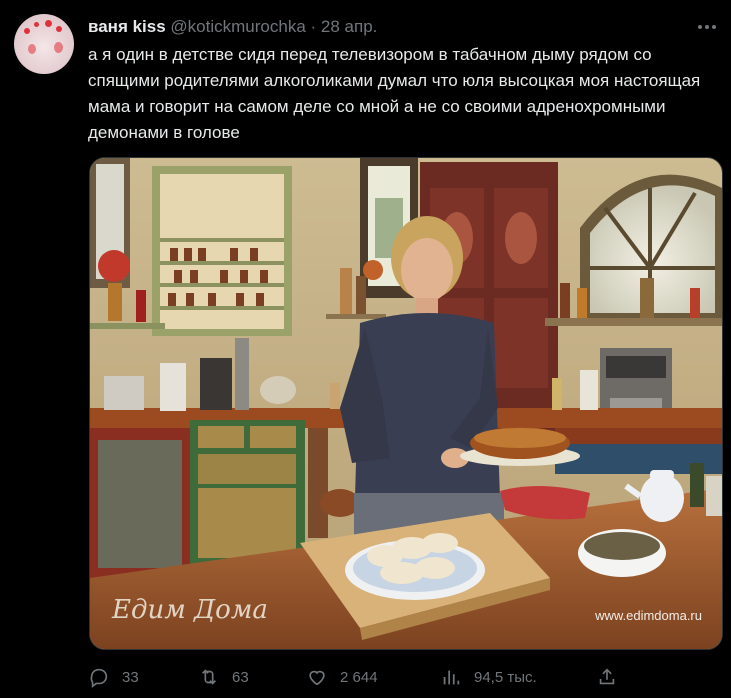 This screenshot has width=731, height=698. What do you see at coordinates (403, 677) in the screenshot?
I see `tweet-actions: 33 63 2 644 94,5 тыс.` at bounding box center [403, 677].